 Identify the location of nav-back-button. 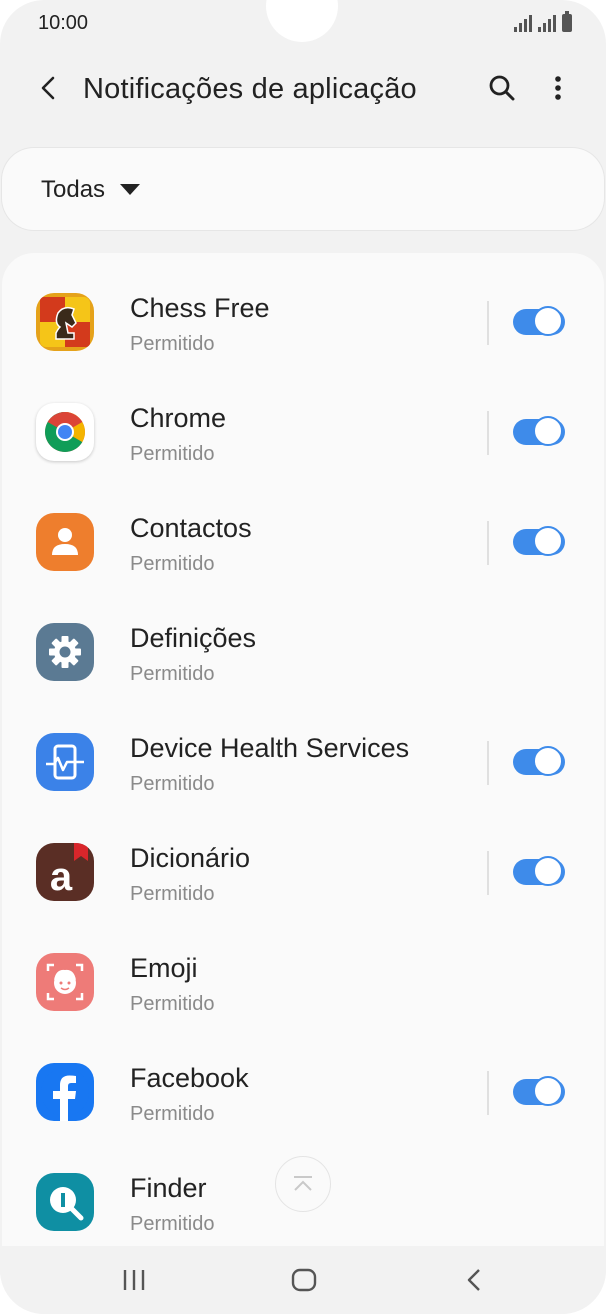
(474, 1280).